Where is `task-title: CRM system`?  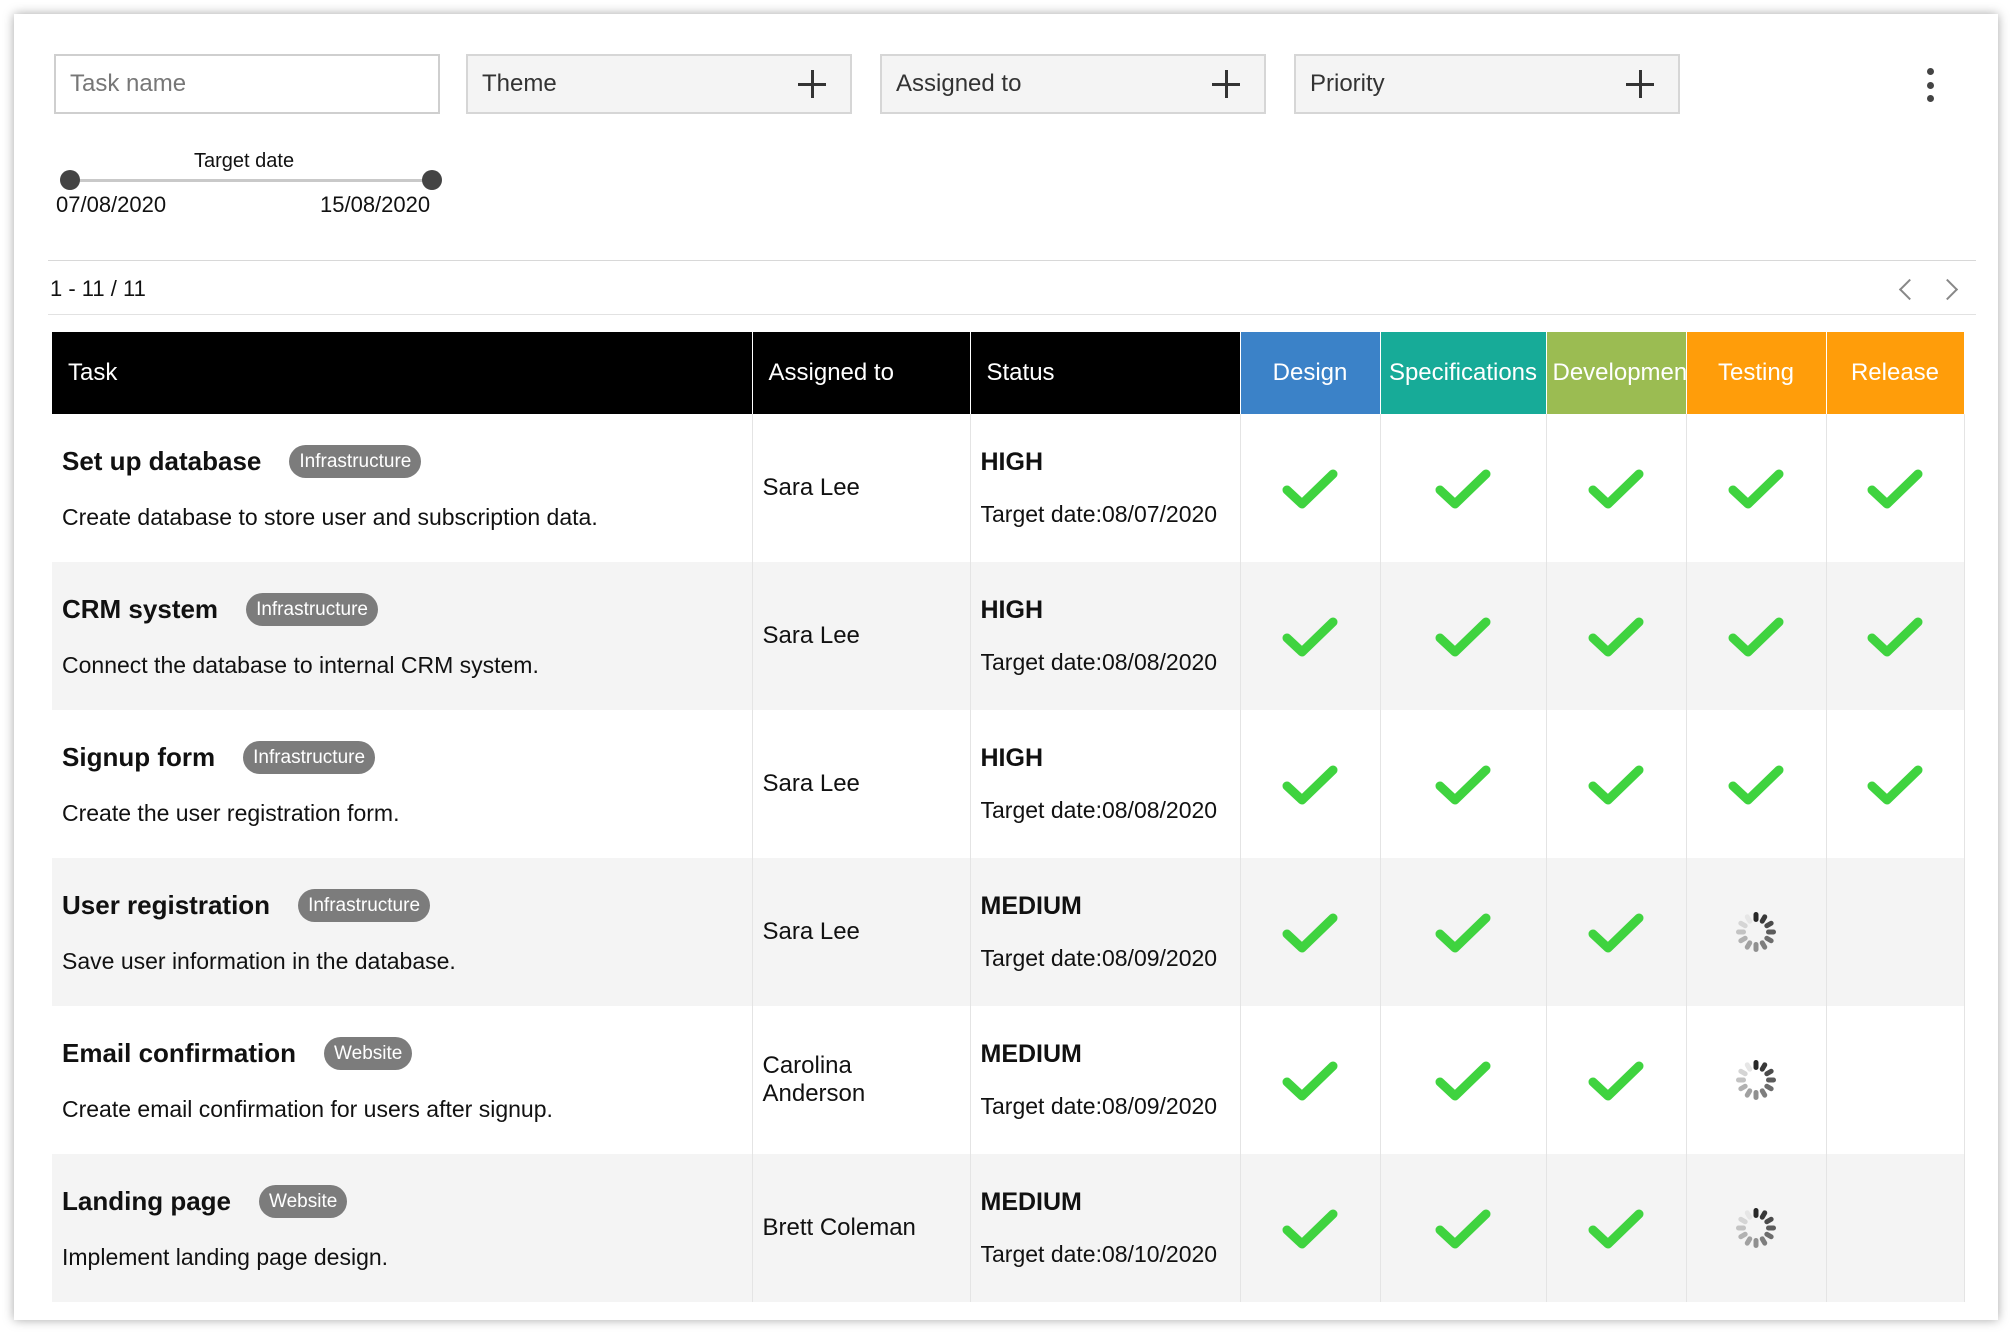 task-title: CRM system is located at coordinates (140, 609).